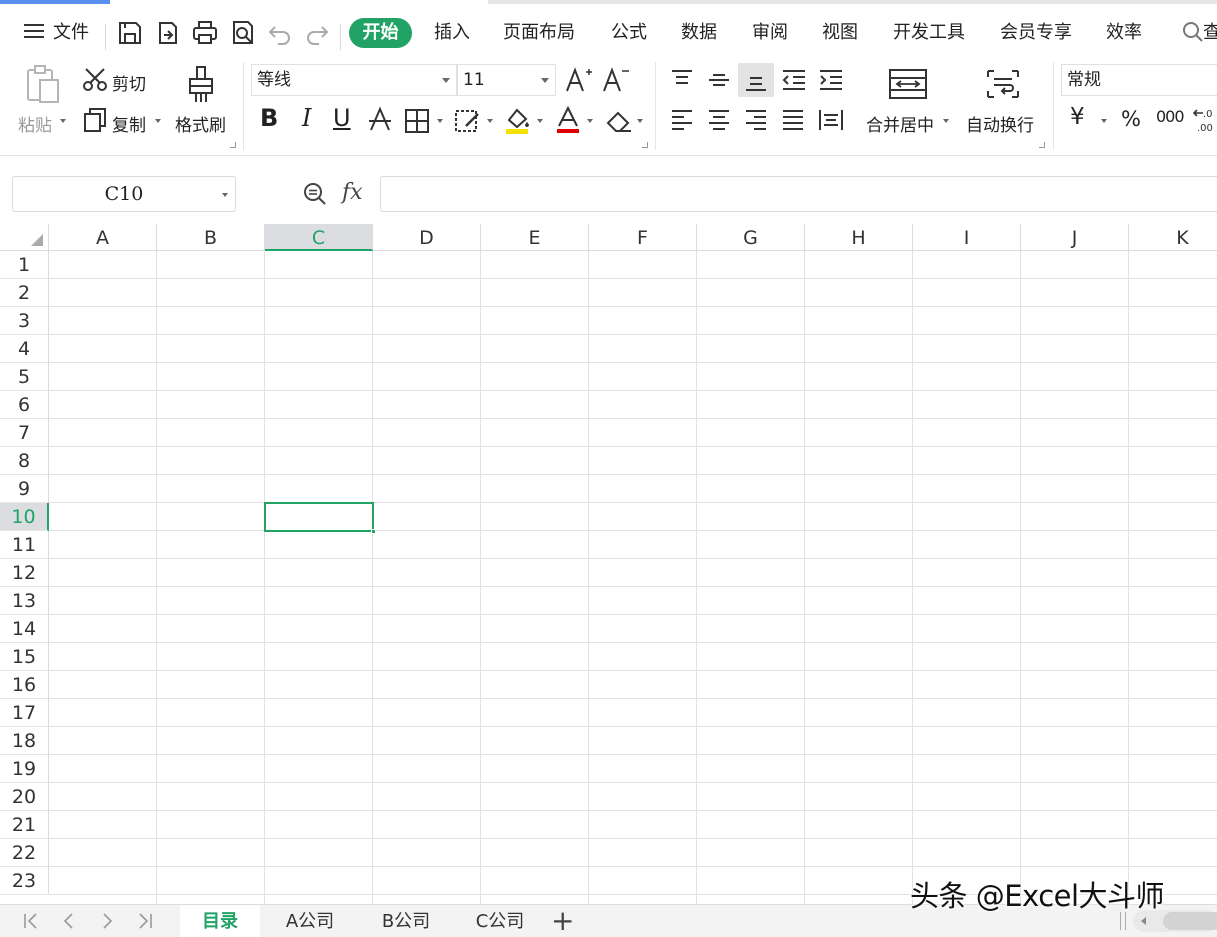  Describe the element at coordinates (756, 82) in the screenshot. I see `align-bottom-icon` at that location.